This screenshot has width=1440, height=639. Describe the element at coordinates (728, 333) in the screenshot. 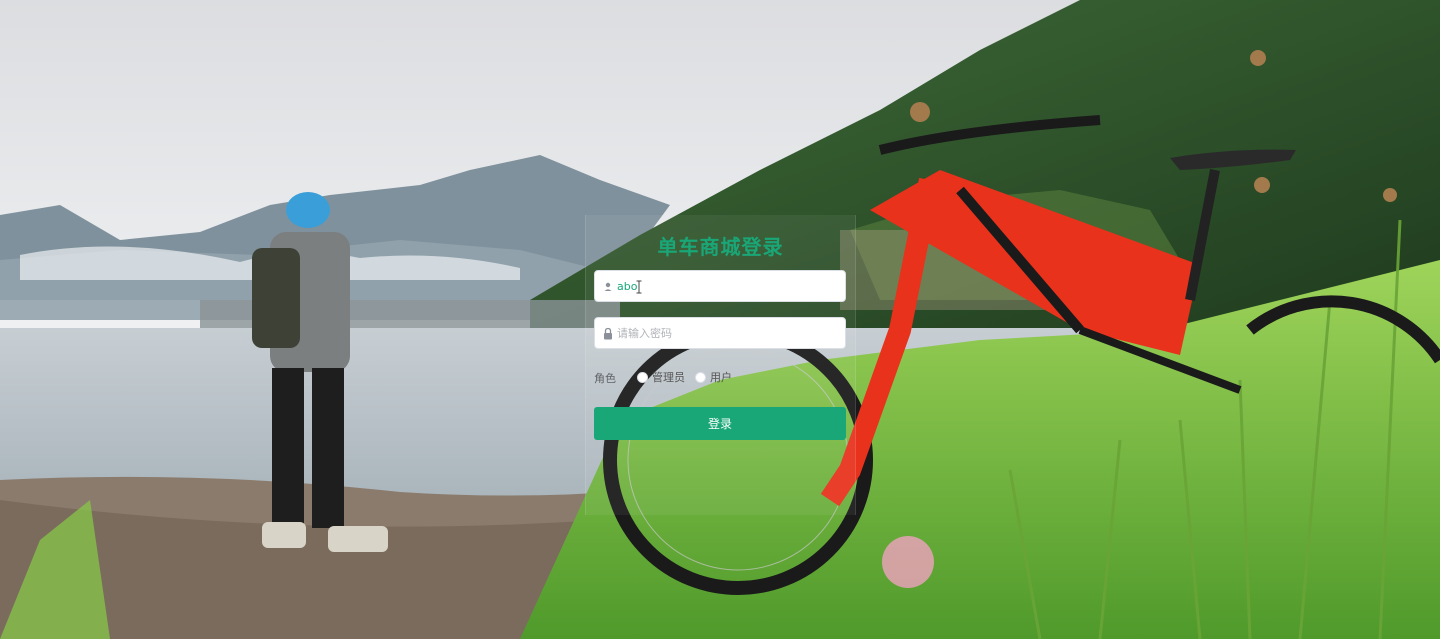

I see `password-input` at that location.